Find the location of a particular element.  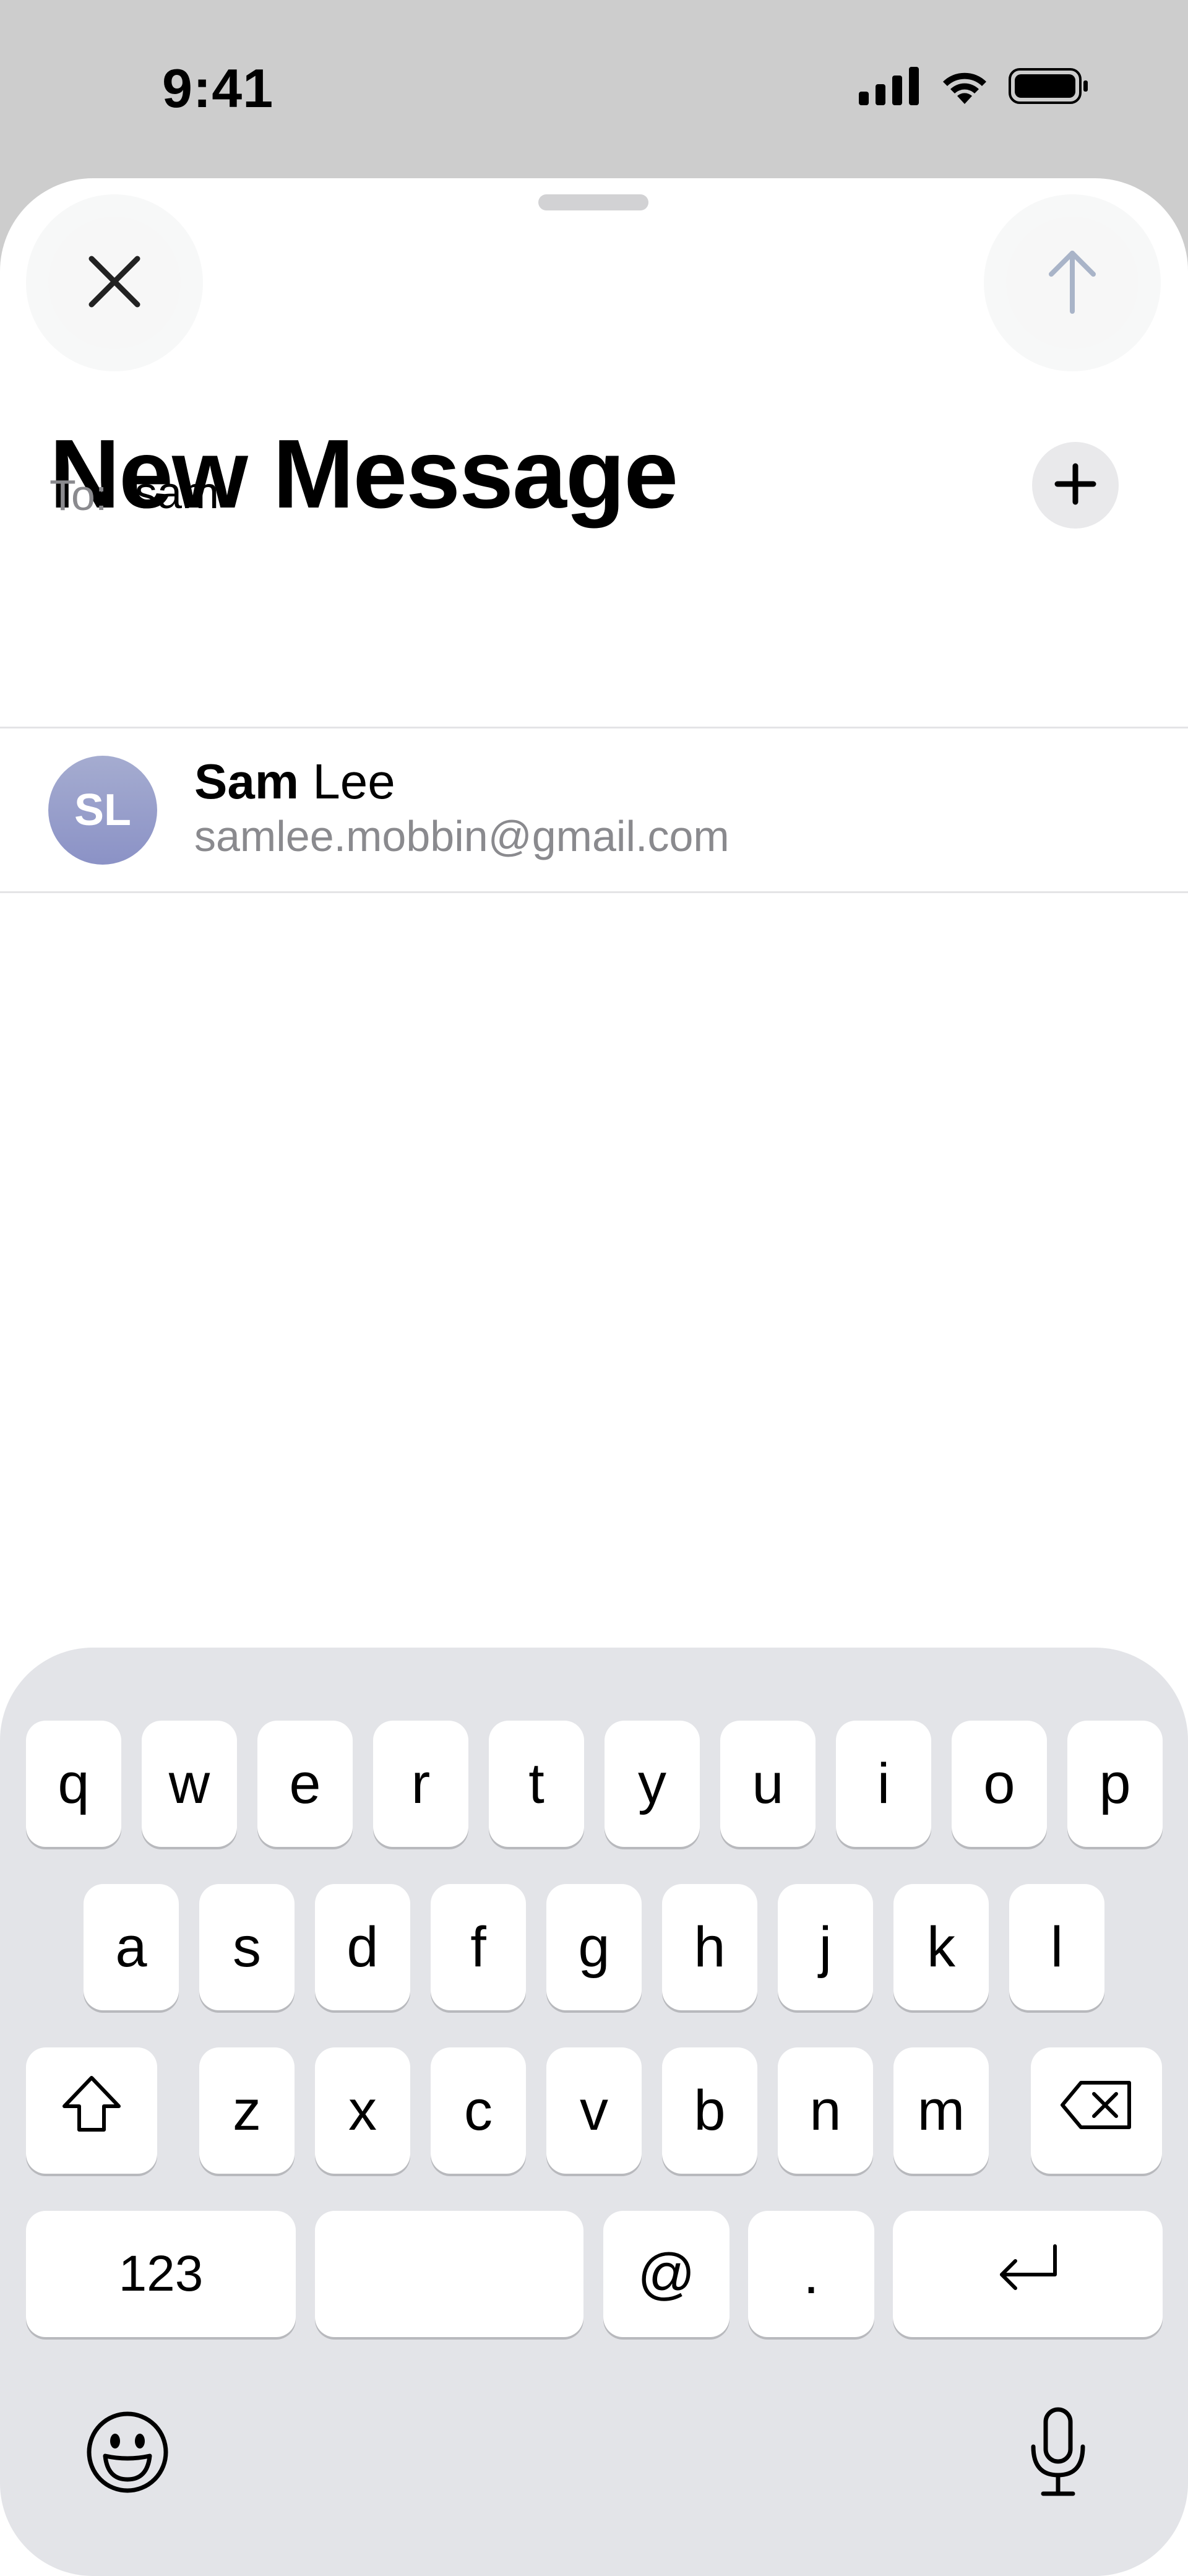

key-d: d is located at coordinates (362, 1947).